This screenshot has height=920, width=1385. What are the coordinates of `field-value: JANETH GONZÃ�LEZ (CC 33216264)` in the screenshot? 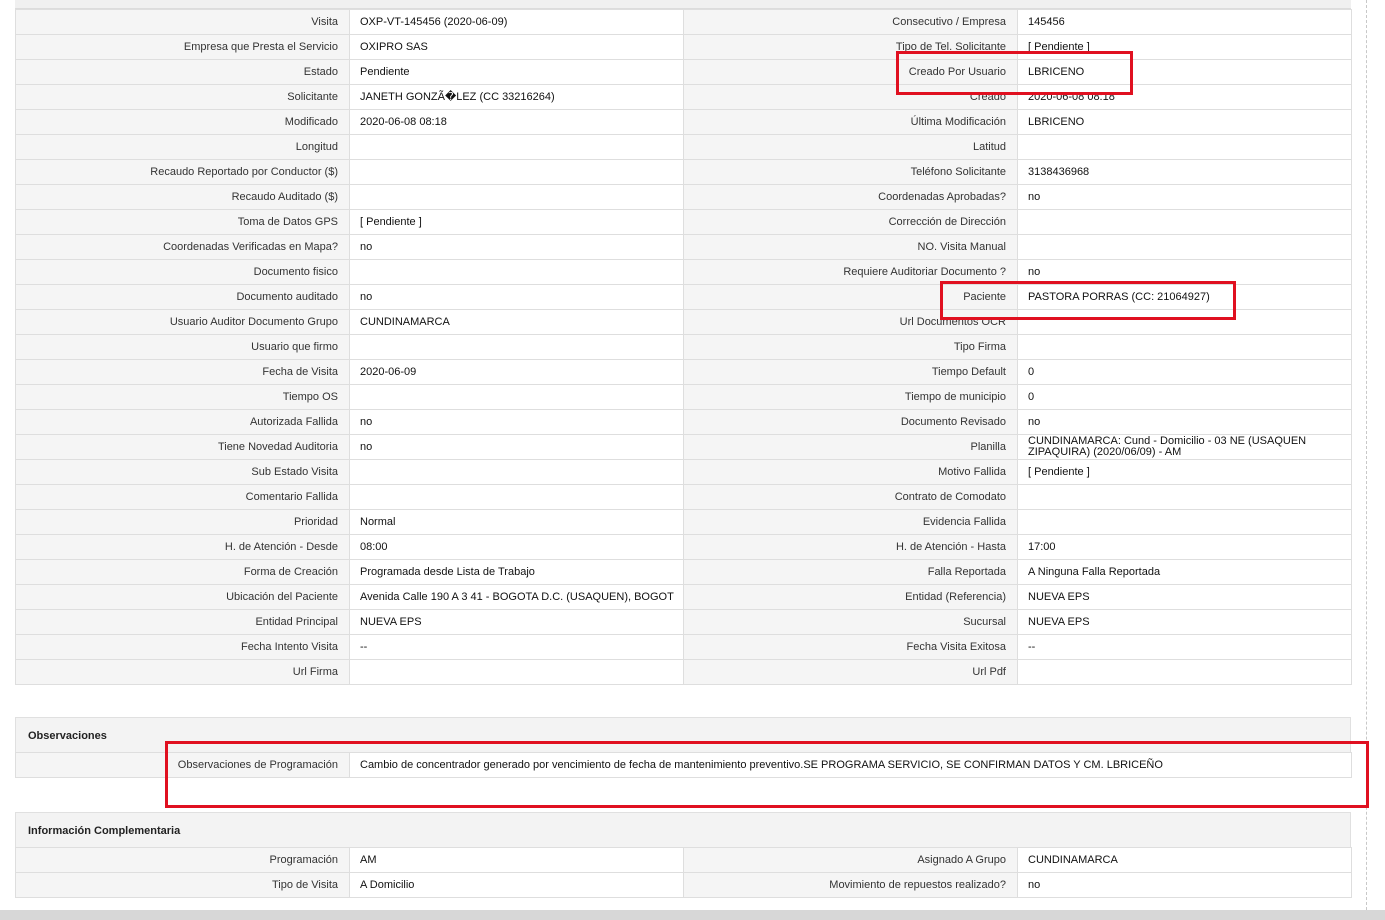 It's located at (516, 97).